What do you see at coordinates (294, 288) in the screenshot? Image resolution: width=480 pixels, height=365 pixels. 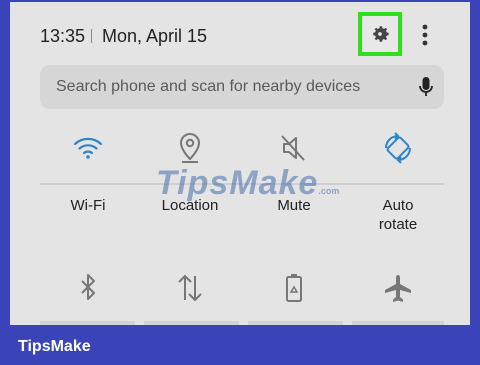 I see `battery-saver-icon` at bounding box center [294, 288].